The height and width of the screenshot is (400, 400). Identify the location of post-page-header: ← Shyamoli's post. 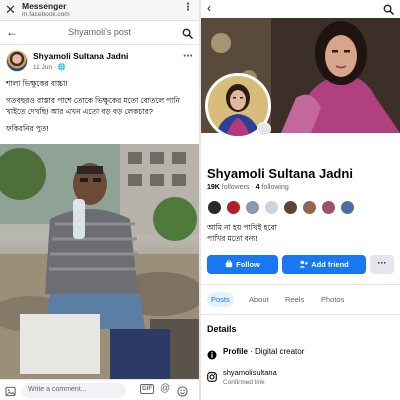
(99, 33).